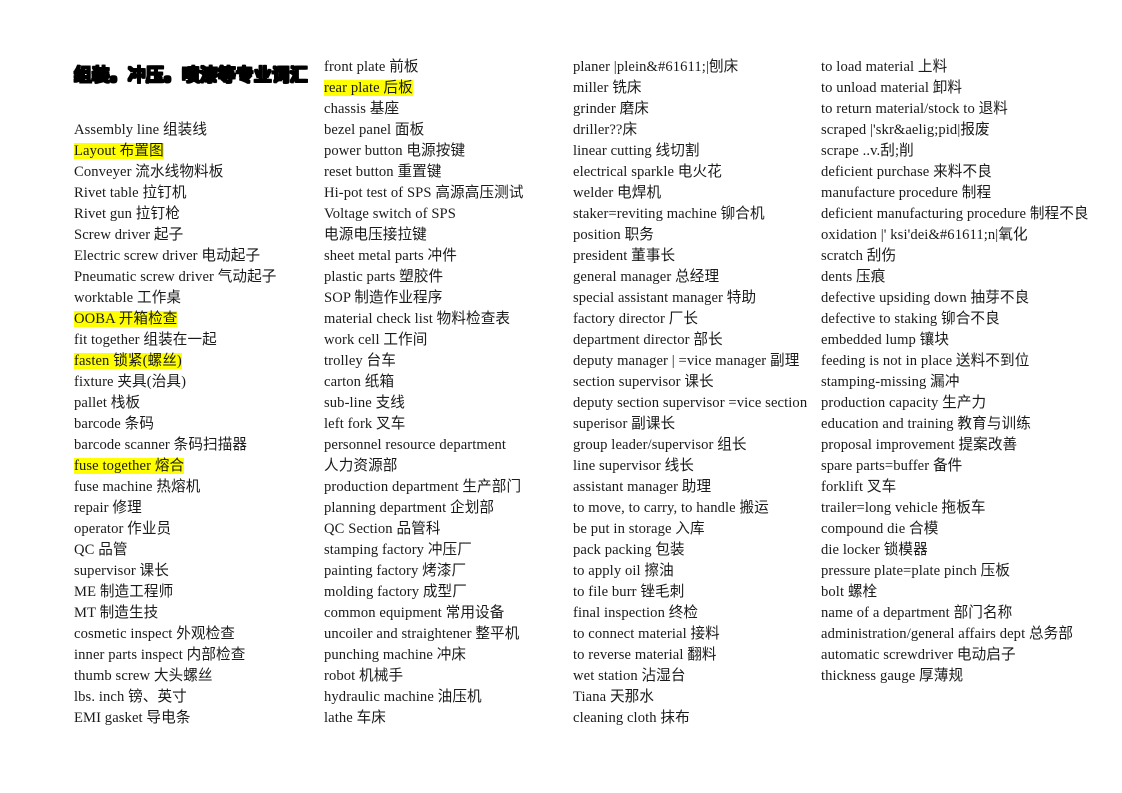  Describe the element at coordinates (624, 424) in the screenshot. I see `glossary-entry: superisor 副课长` at that location.